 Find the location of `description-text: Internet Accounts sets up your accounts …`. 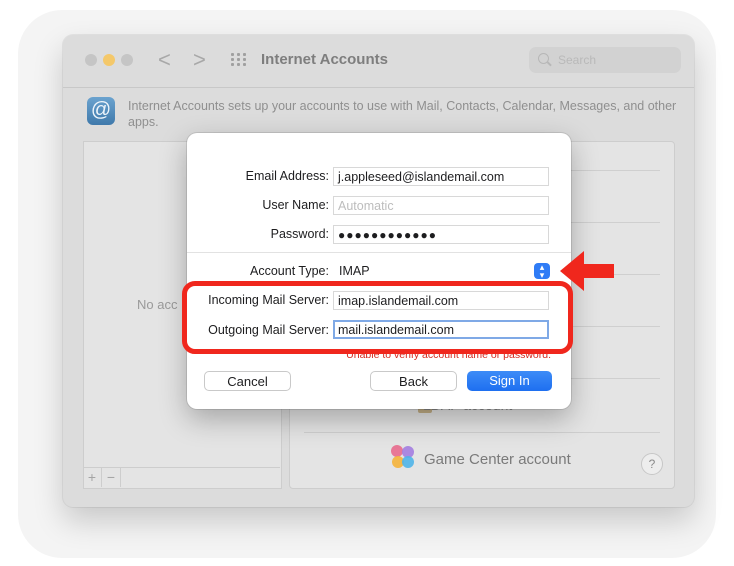

description-text: Internet Accounts sets up your accounts … is located at coordinates (402, 114).